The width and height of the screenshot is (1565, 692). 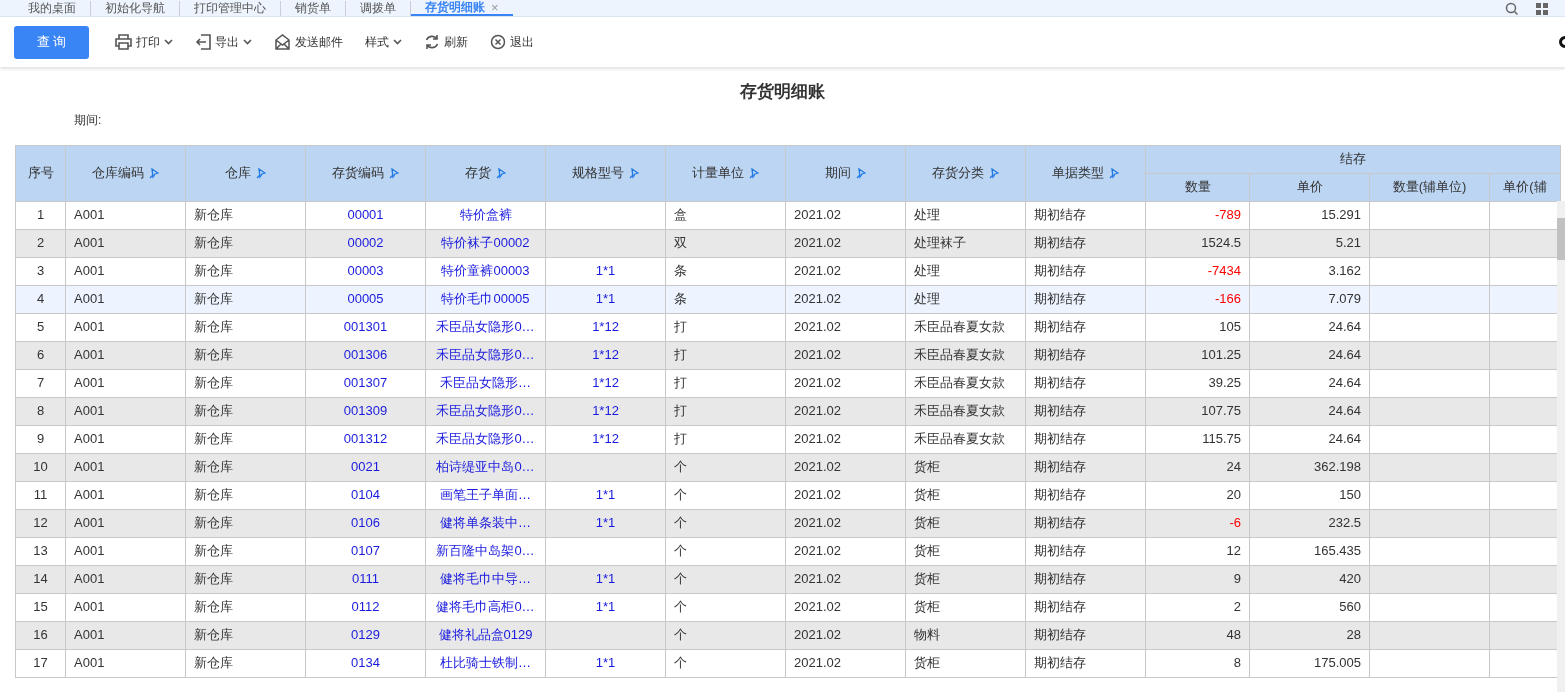 What do you see at coordinates (52, 8) in the screenshot?
I see `tab: 我的桌面` at bounding box center [52, 8].